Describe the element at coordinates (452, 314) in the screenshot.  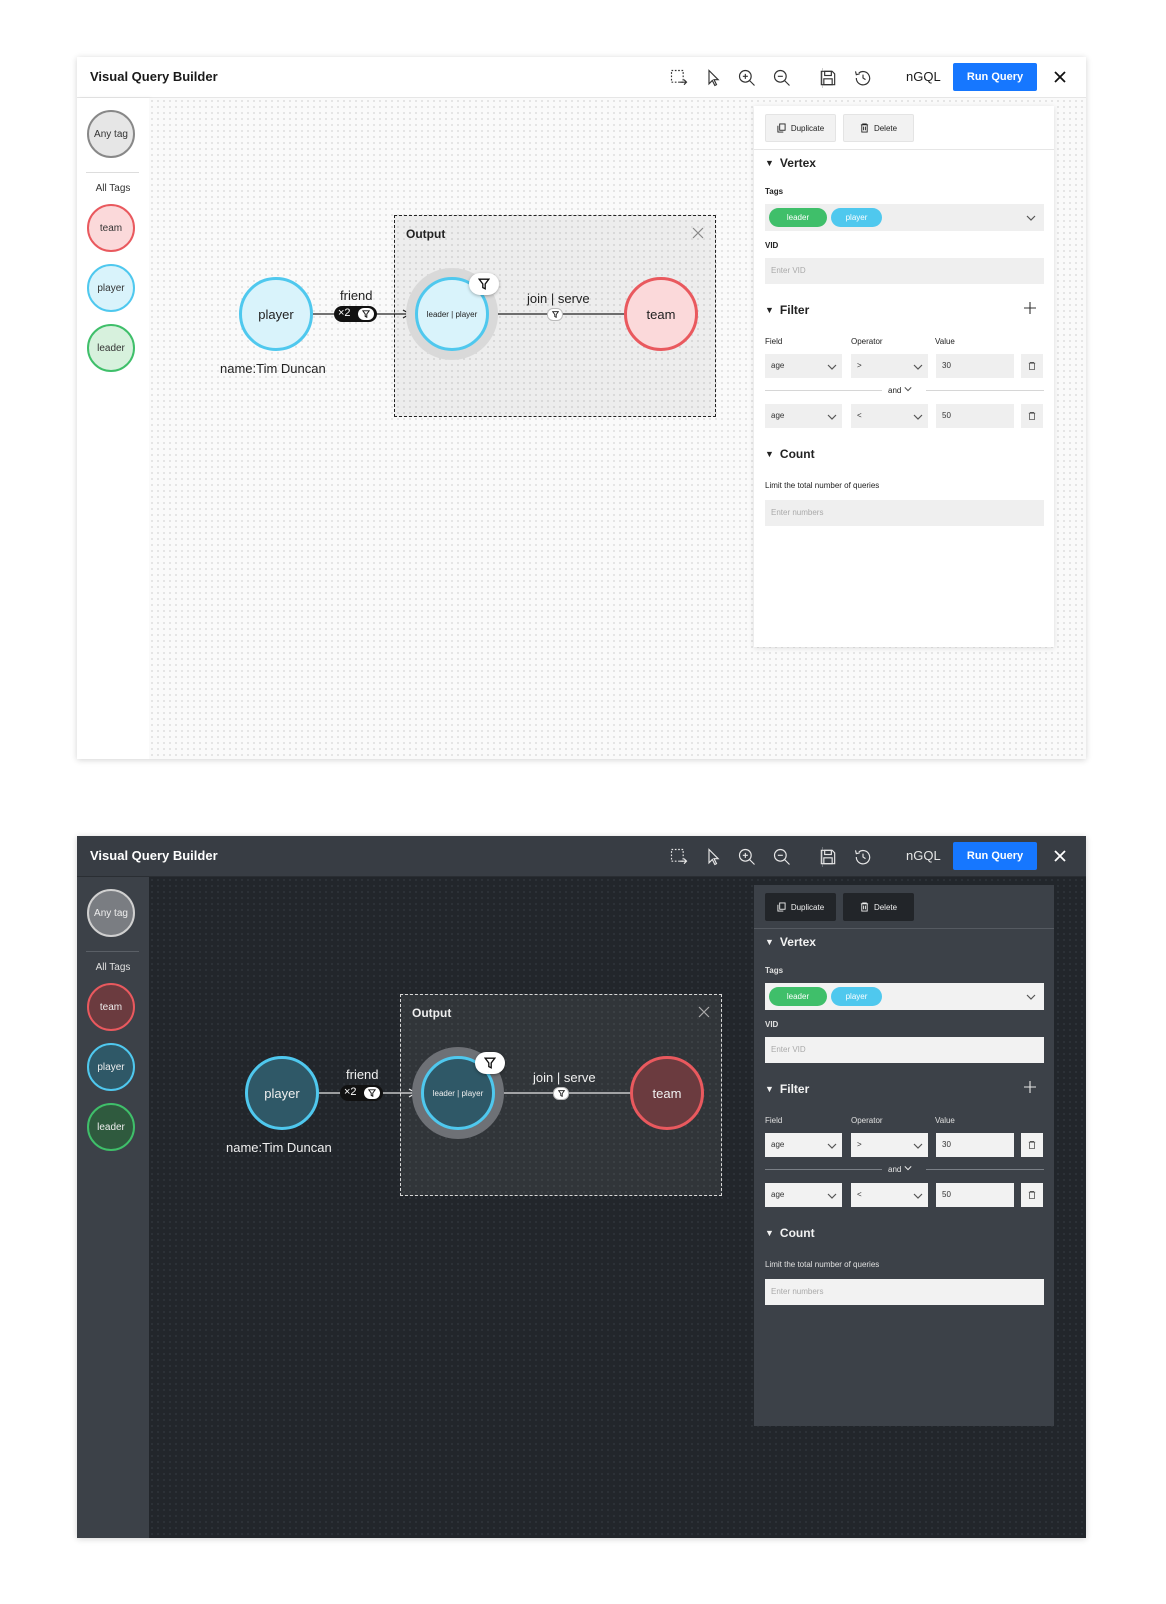
I see `node-label: leader | player` at that location.